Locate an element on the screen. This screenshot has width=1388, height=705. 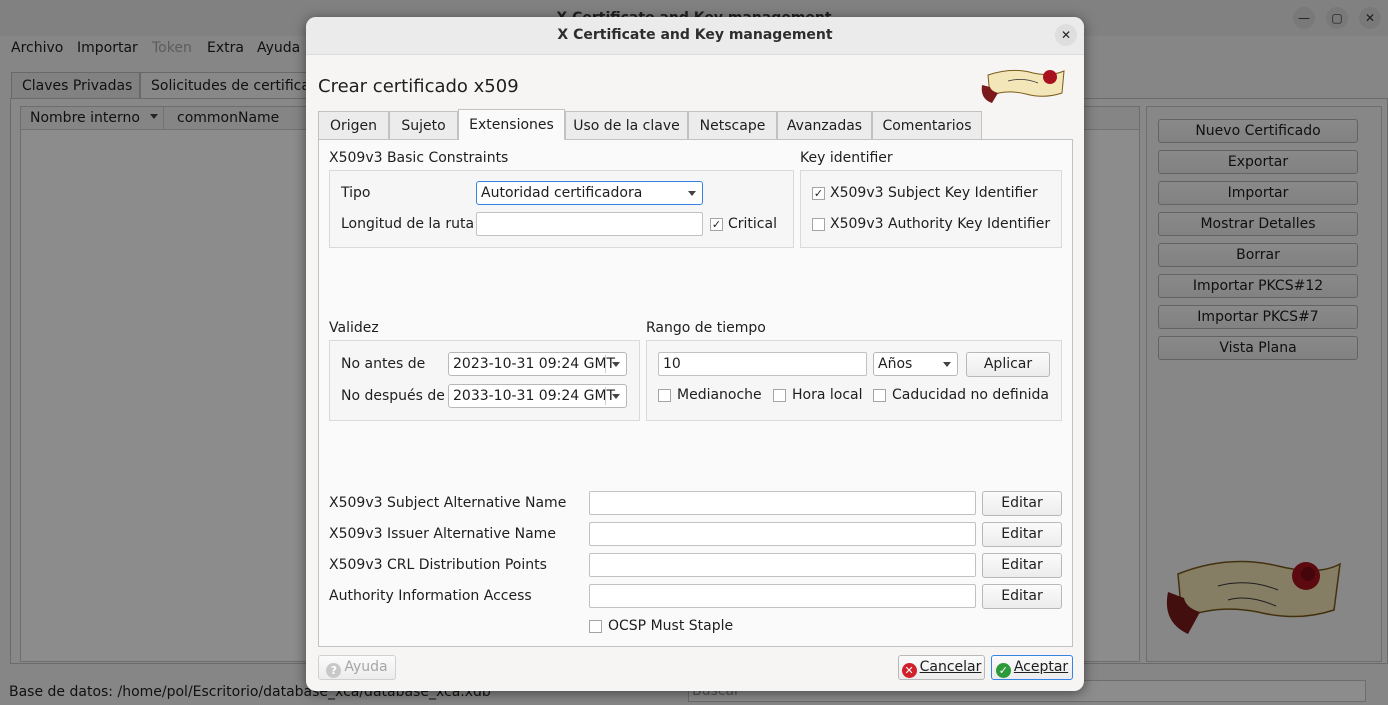
basic-constraints-title: X509v3 Basic Constraints is located at coordinates (419, 158).